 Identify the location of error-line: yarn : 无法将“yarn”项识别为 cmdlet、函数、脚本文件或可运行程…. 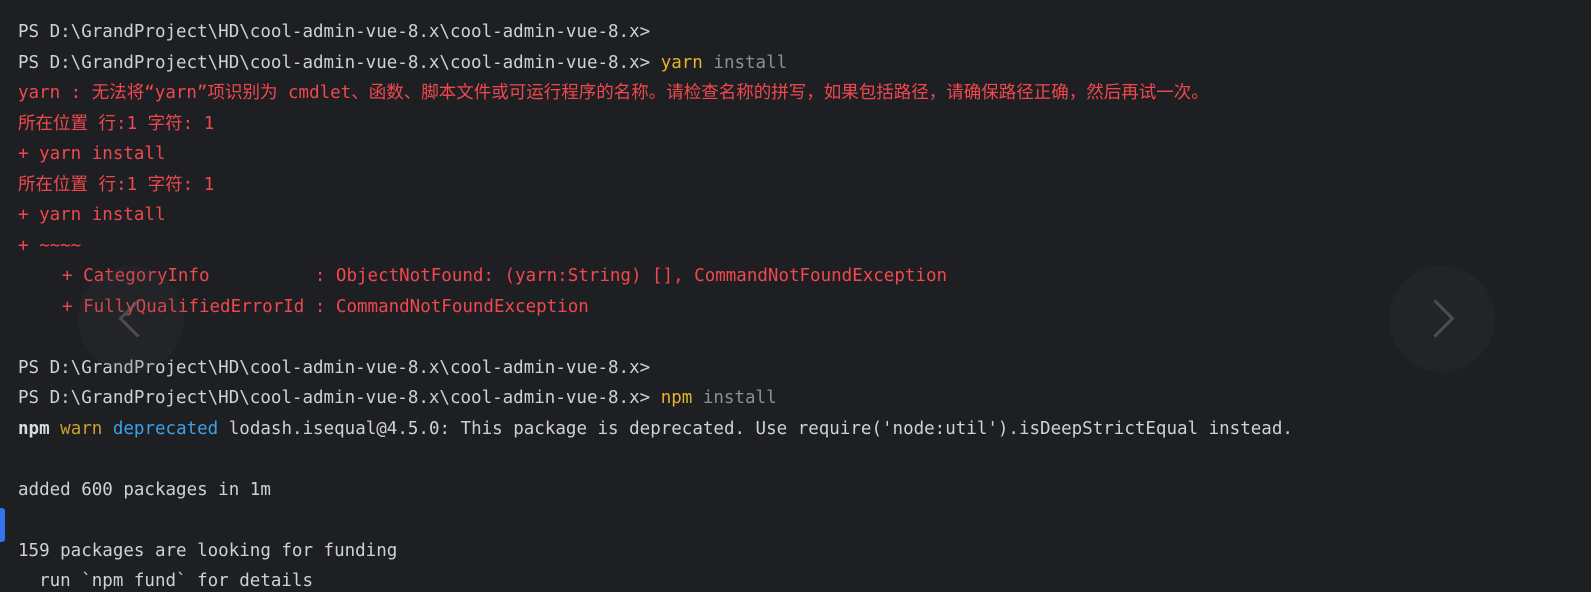
(613, 93).